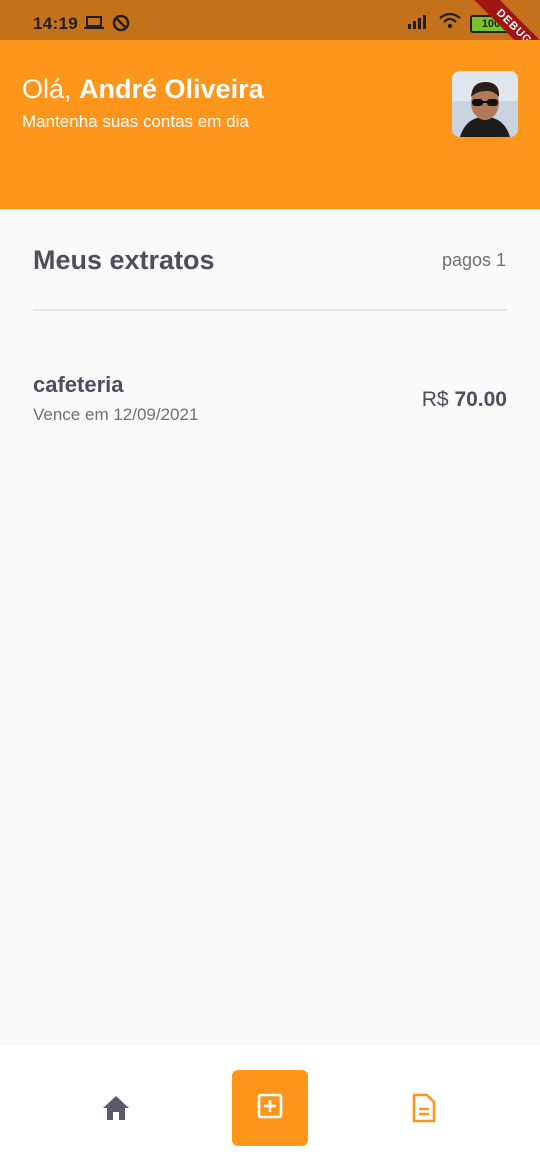 The width and height of the screenshot is (540, 1170). Describe the element at coordinates (270, 400) in the screenshot. I see `list-item: cafeteria Vence em 12/09/2021 R$ 70.00` at that location.